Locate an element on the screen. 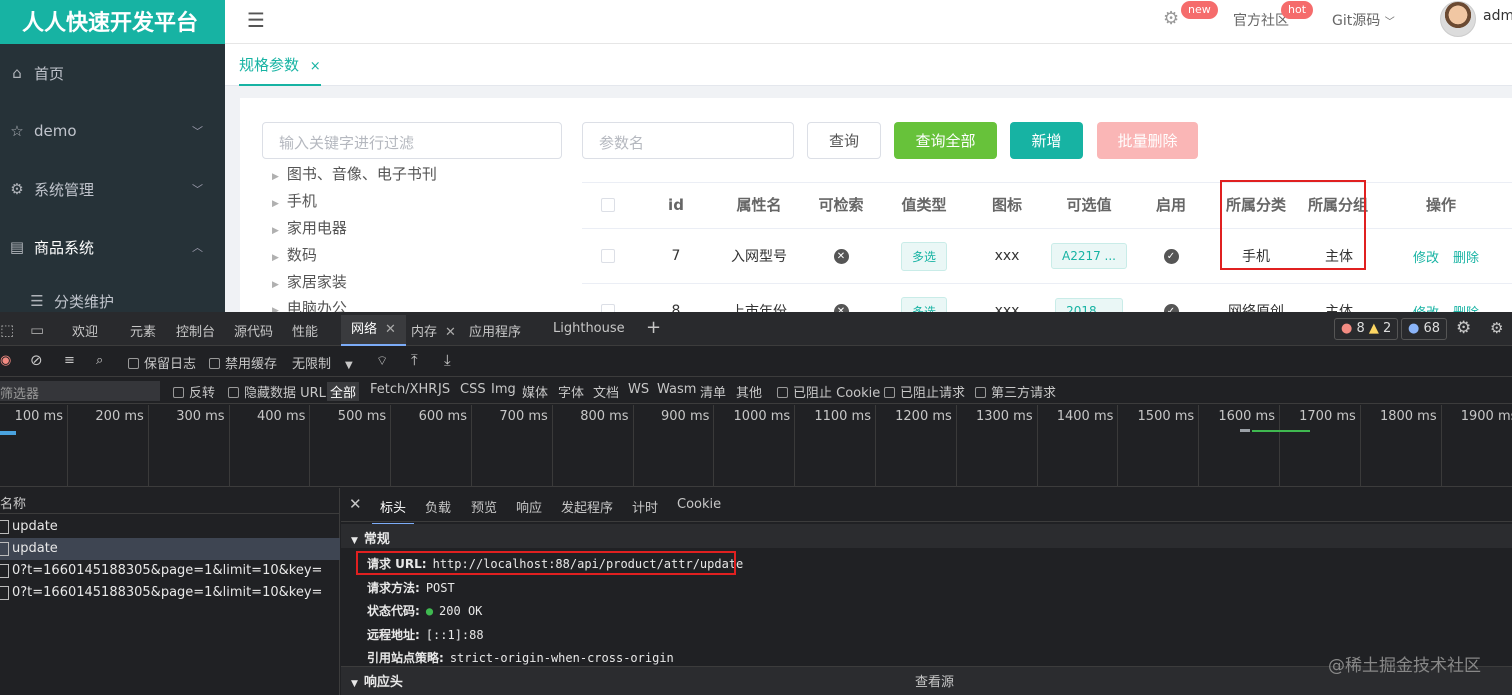 Image resolution: width=1512 pixels, height=695 pixels. timeline-tick-label: 1100 ms is located at coordinates (842, 416).